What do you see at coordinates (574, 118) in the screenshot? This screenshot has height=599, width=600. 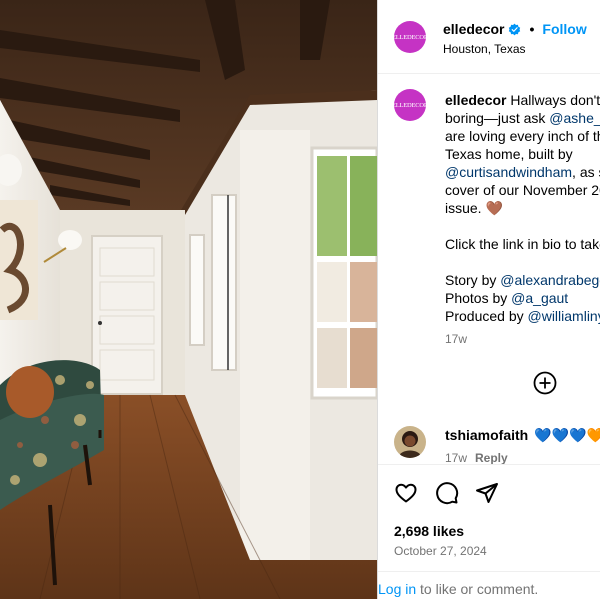 I see `mention-link: @ashe_leandro` at bounding box center [574, 118].